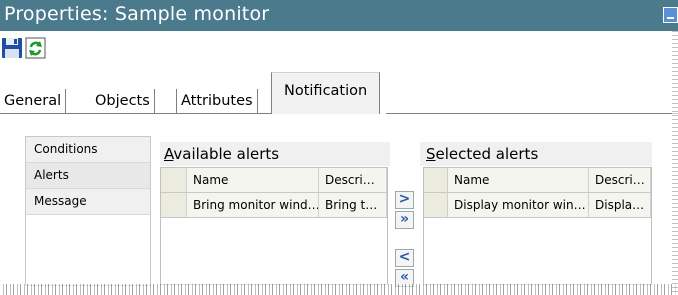 Image resolution: width=678 pixels, height=295 pixels. Describe the element at coordinates (226, 154) in the screenshot. I see `available-alerts-title: vailable alerts` at that location.